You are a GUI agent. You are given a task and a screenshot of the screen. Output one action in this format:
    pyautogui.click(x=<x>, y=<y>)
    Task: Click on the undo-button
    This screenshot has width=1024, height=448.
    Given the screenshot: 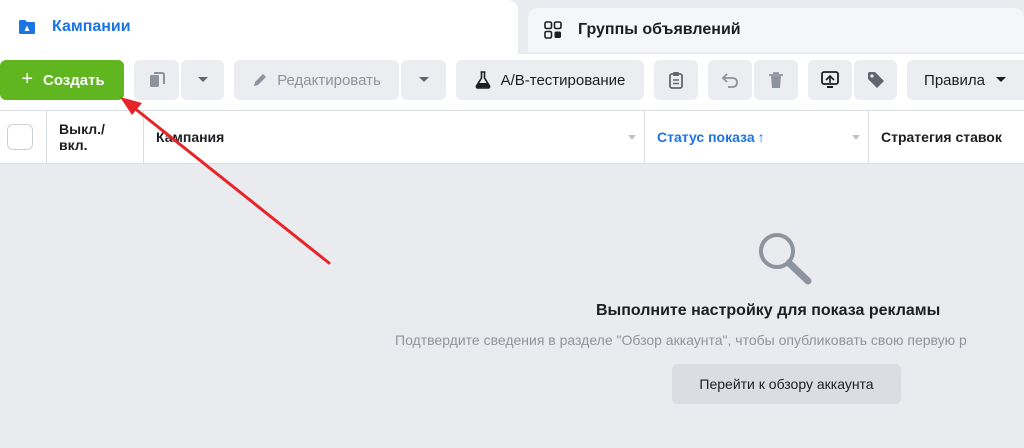 What is the action you would take?
    pyautogui.click(x=730, y=80)
    